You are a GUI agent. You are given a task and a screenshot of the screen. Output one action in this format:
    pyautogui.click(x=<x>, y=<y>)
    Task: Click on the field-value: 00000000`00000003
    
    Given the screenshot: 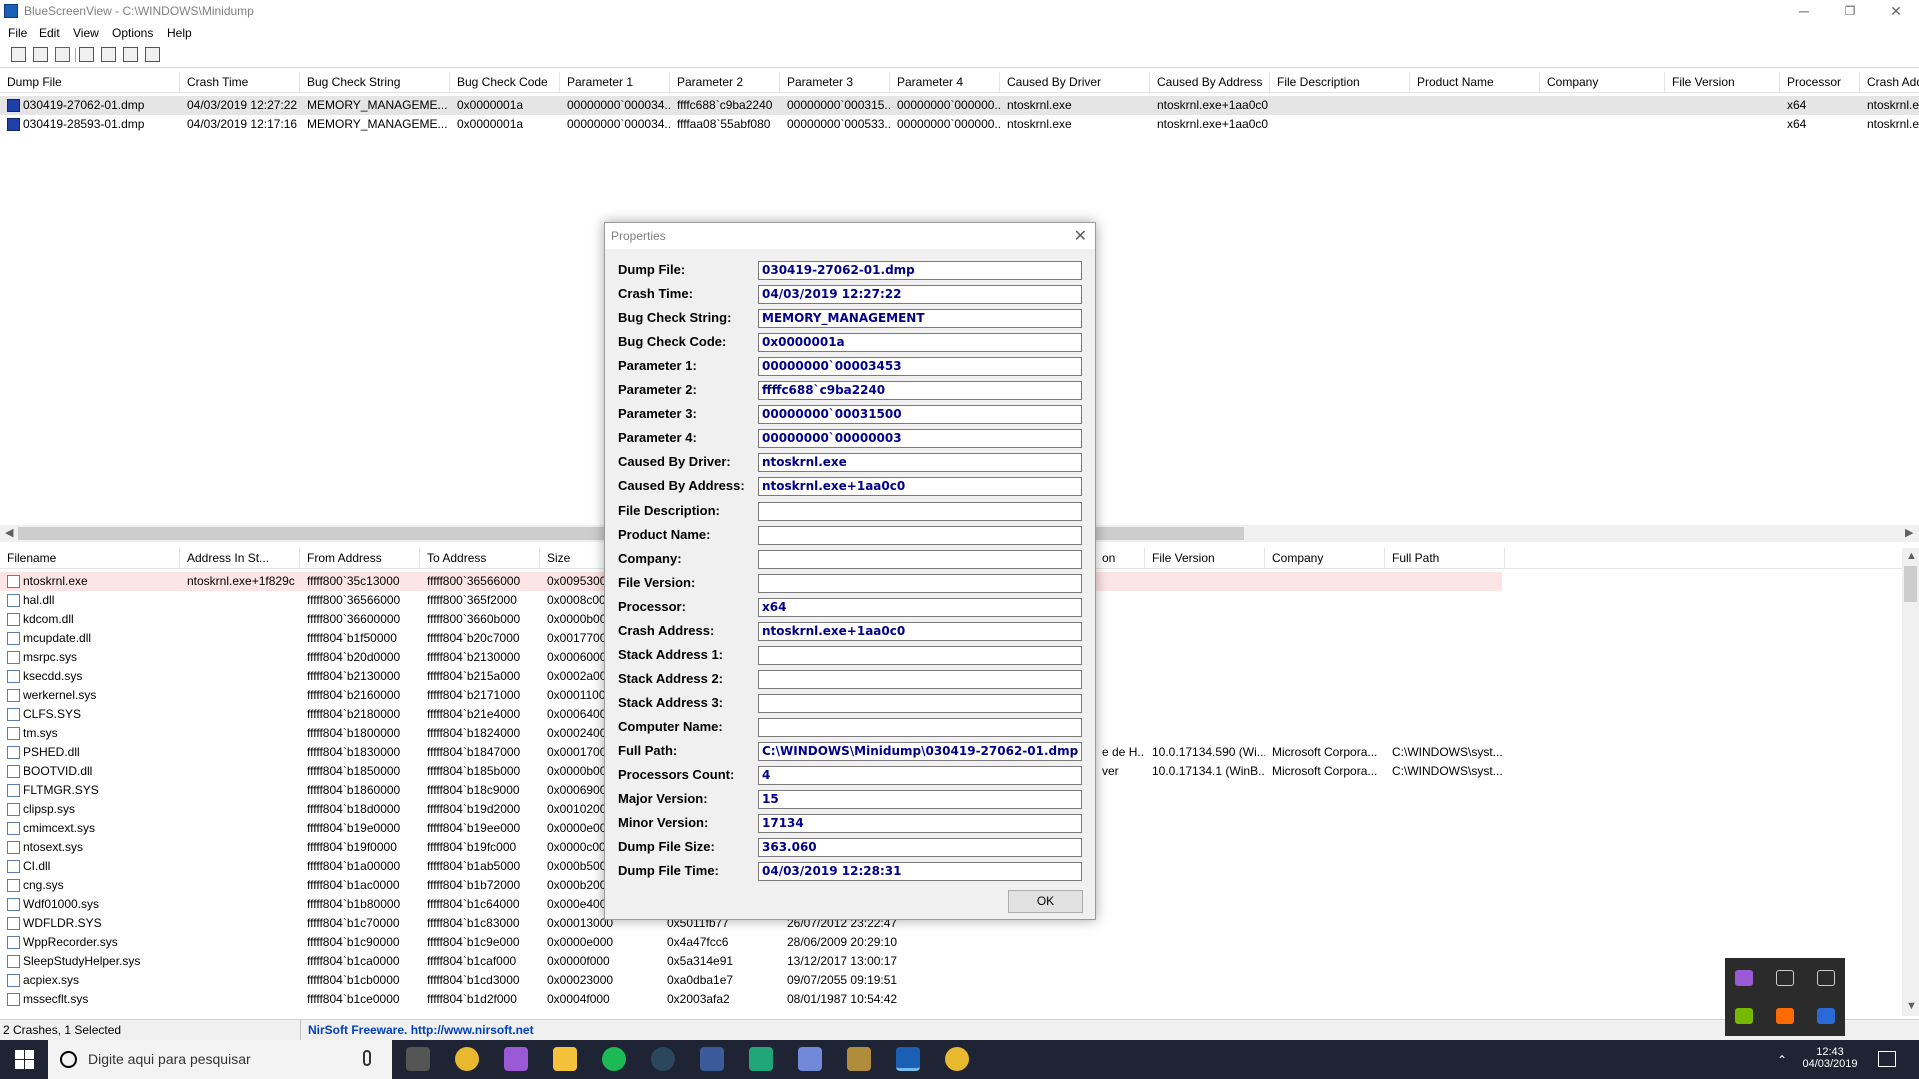 What is the action you would take?
    pyautogui.click(x=920, y=439)
    